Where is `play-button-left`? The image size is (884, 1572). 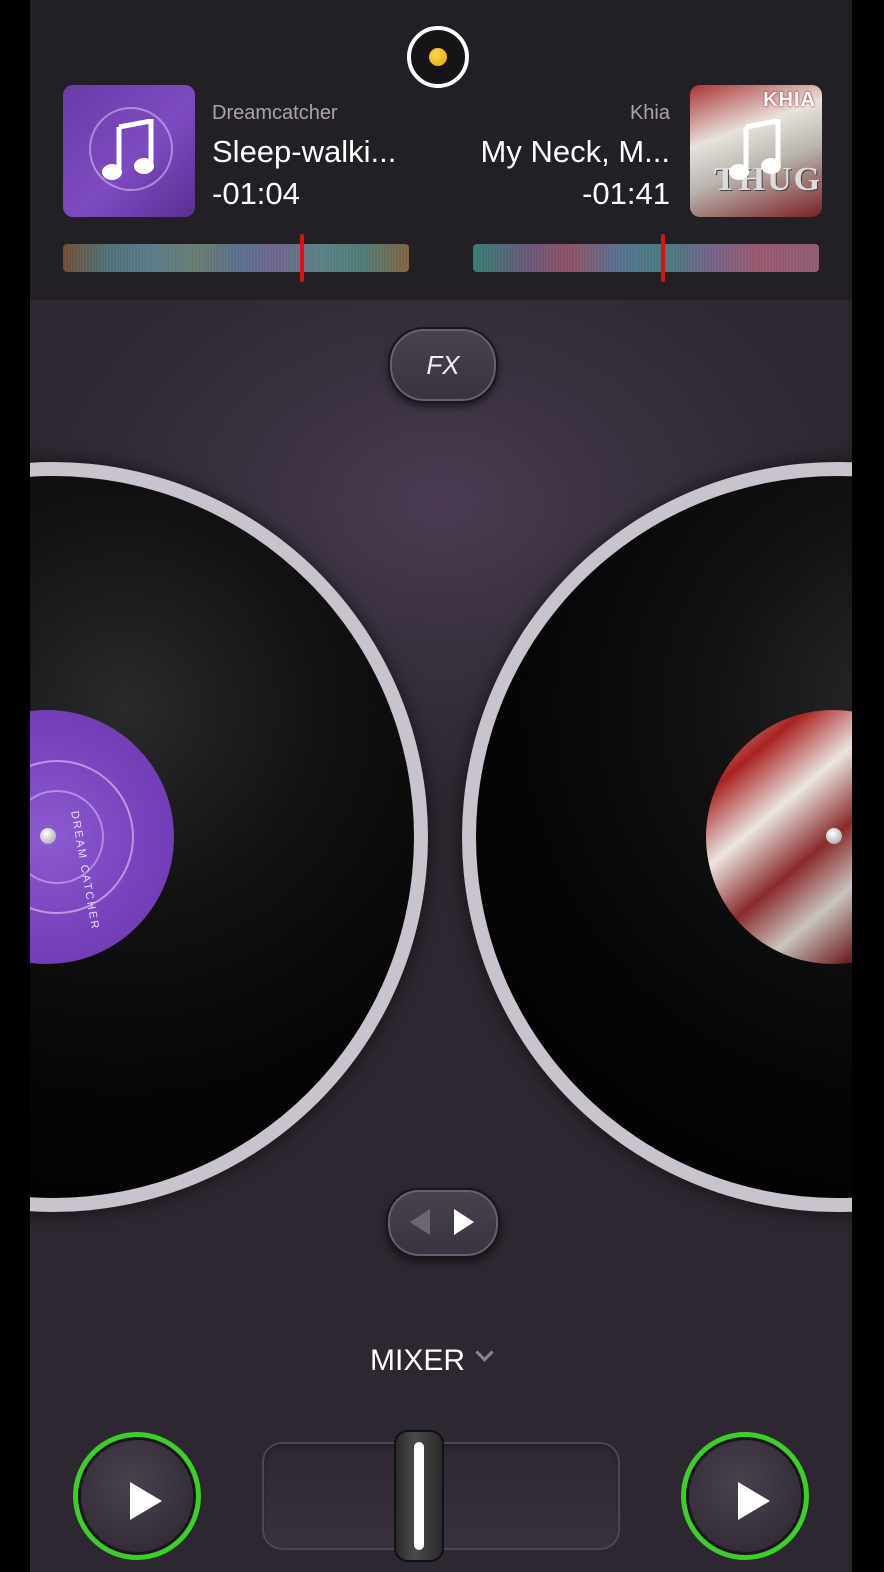 play-button-left is located at coordinates (137, 1496).